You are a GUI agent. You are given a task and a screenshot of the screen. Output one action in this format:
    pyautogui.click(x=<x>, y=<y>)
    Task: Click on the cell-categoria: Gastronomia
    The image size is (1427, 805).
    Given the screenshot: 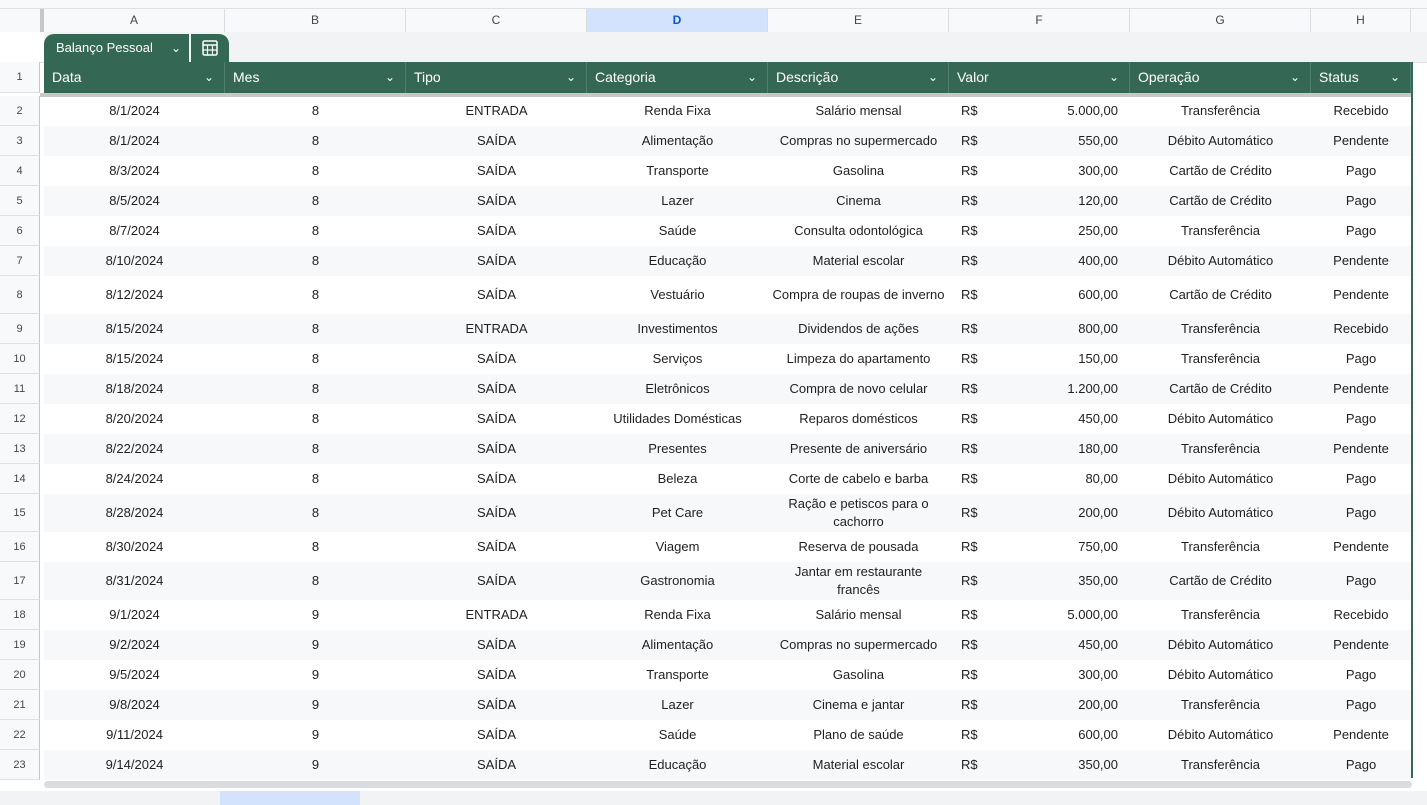 What is the action you would take?
    pyautogui.click(x=677, y=581)
    